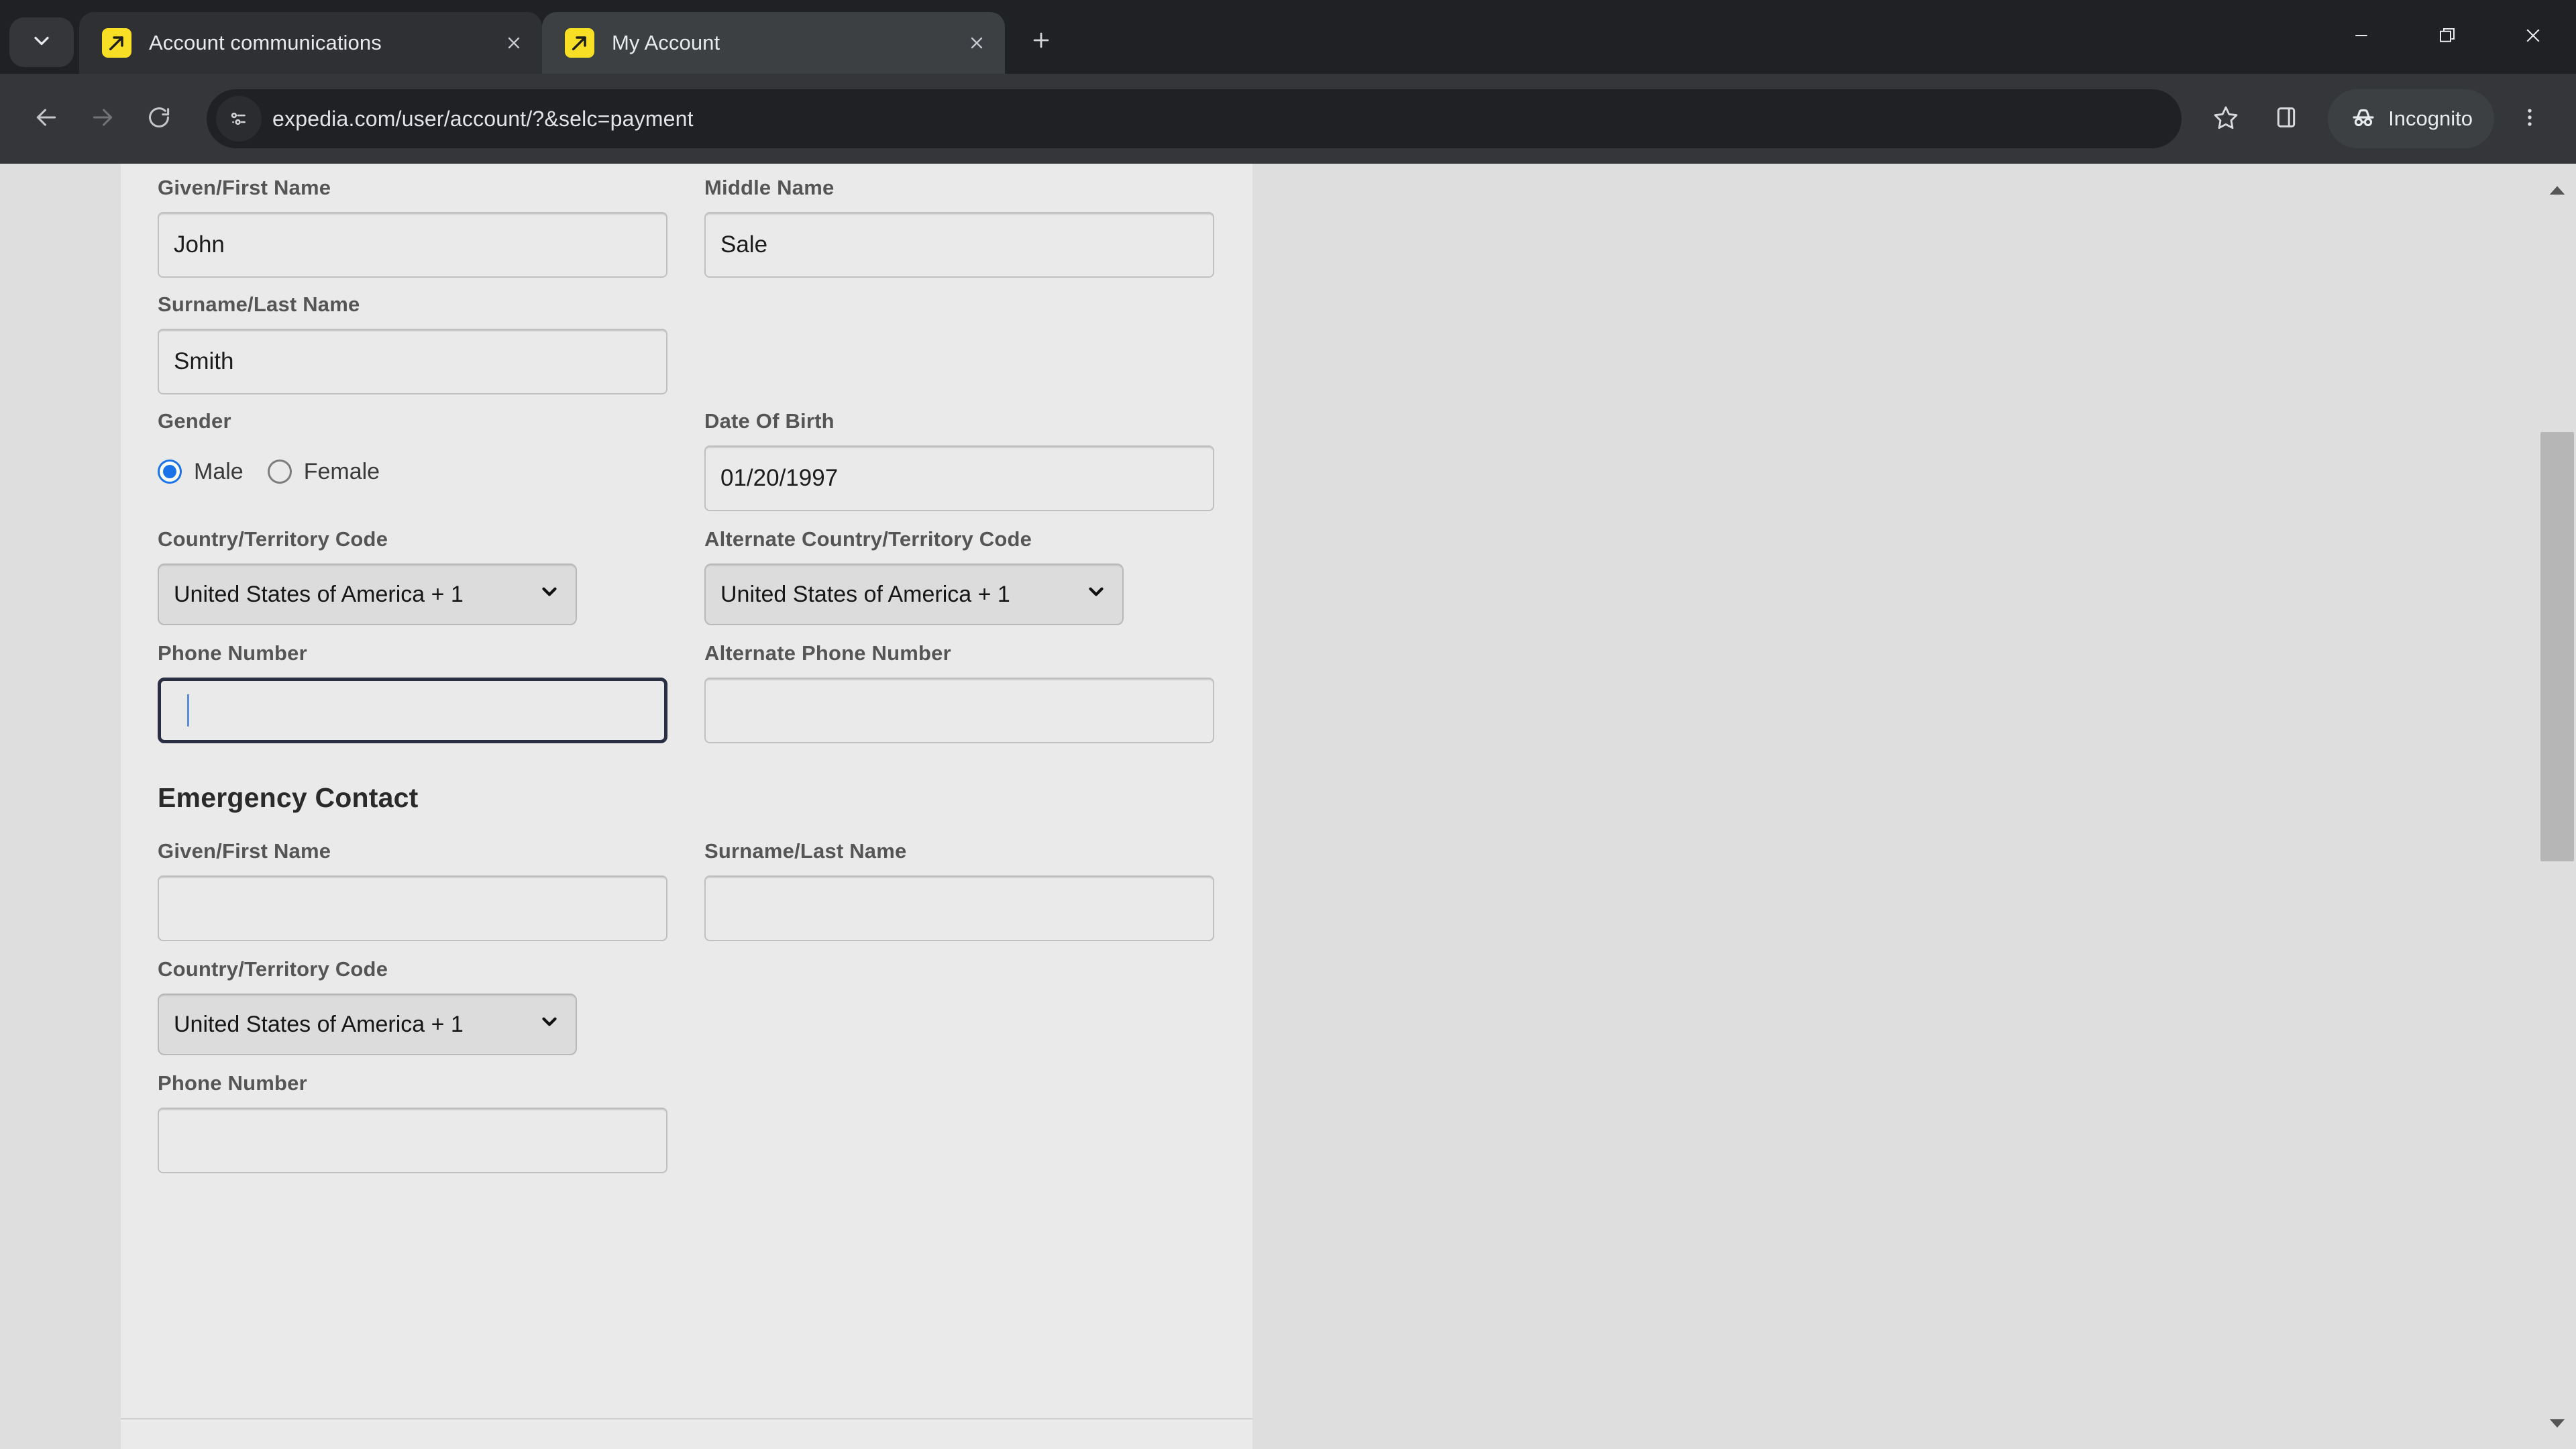 This screenshot has height=1449, width=2576. I want to click on field-middle-name: Middle Name Sale, so click(959, 227).